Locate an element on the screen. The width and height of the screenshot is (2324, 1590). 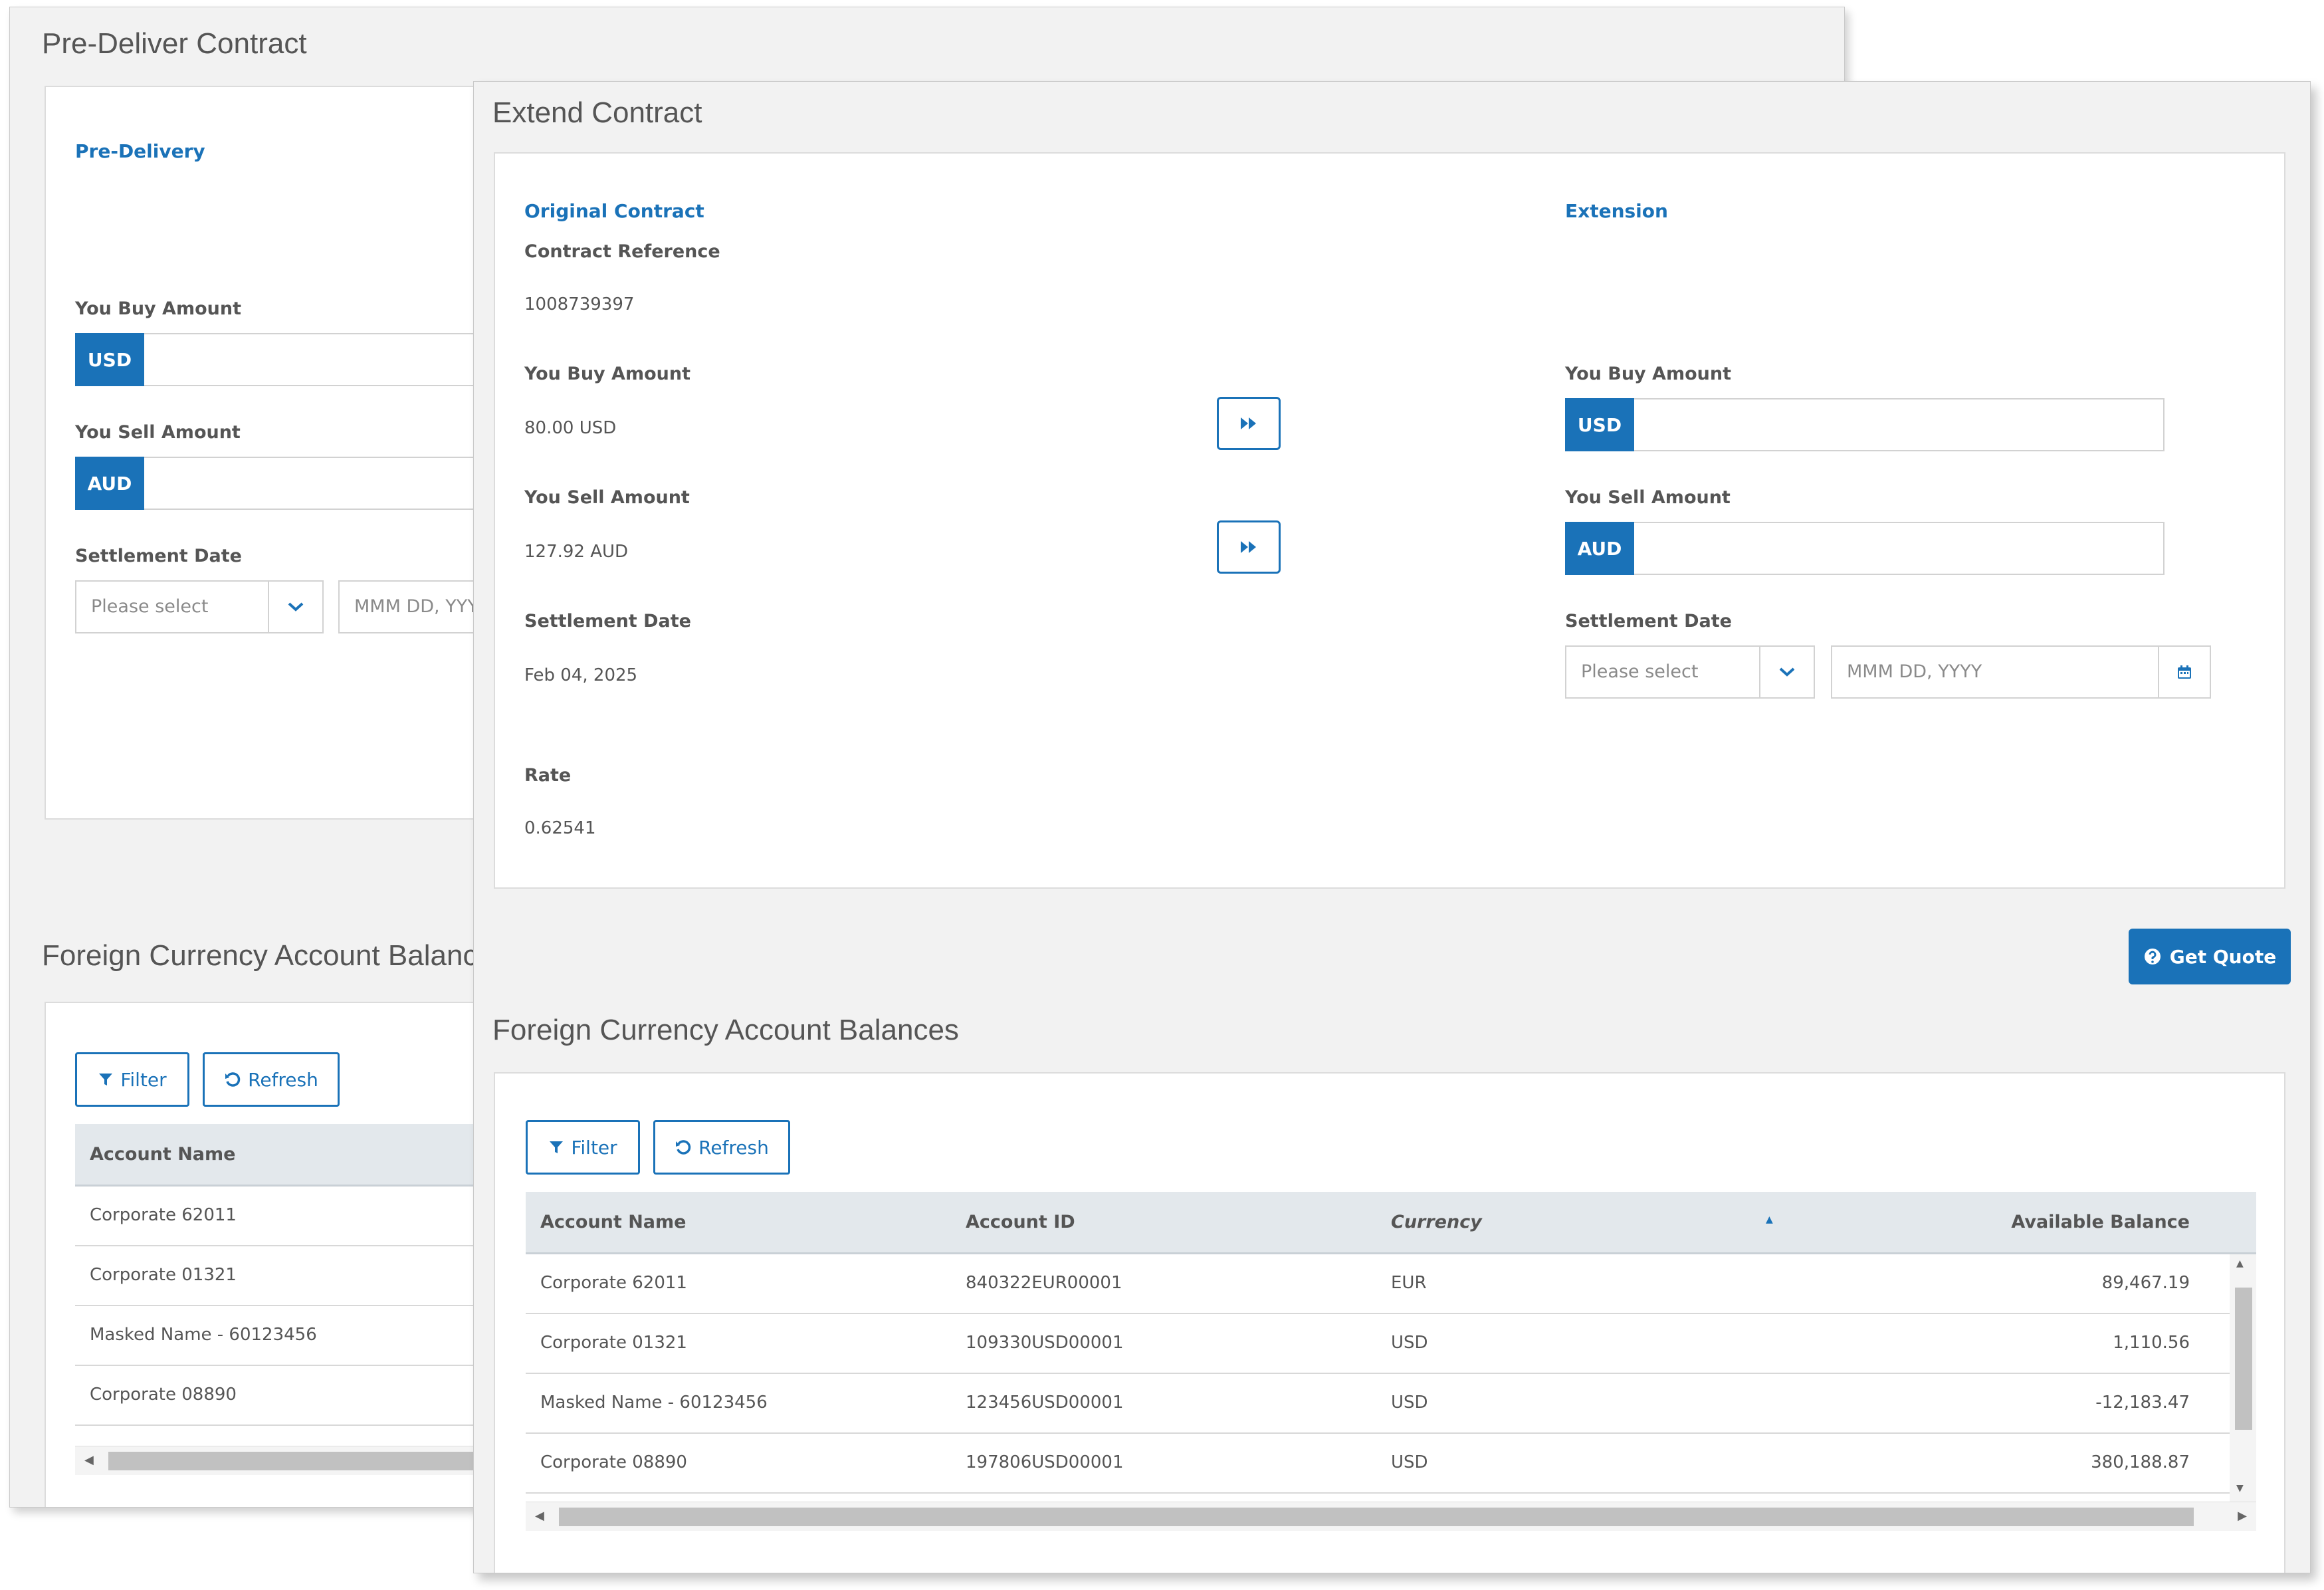
scroll-right-icon: ▶ is located at coordinates (2242, 1516).